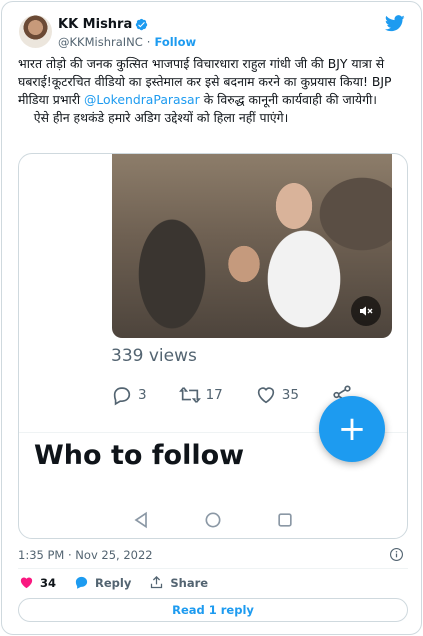 The image size is (423, 636). Describe the element at coordinates (395, 23) in the screenshot. I see `twitter-bird-icon` at that location.